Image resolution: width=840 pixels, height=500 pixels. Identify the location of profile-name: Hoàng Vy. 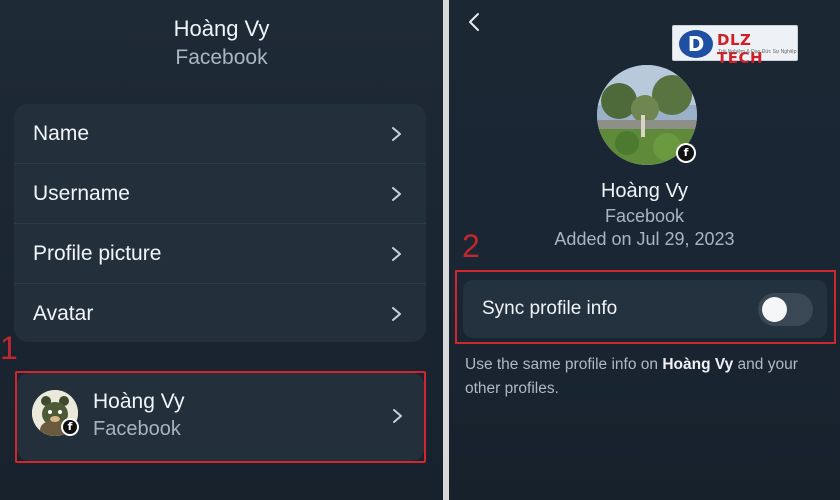
(644, 191).